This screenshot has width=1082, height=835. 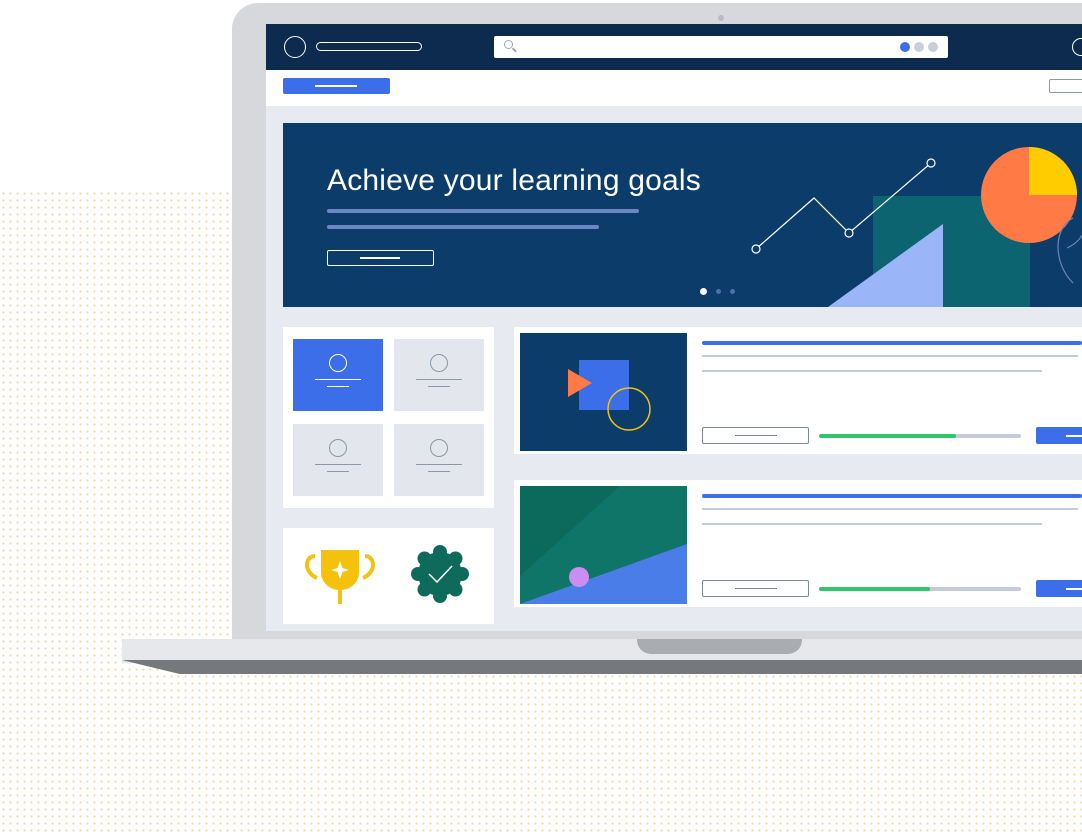 I want to click on laptop-base, so click(x=602, y=651).